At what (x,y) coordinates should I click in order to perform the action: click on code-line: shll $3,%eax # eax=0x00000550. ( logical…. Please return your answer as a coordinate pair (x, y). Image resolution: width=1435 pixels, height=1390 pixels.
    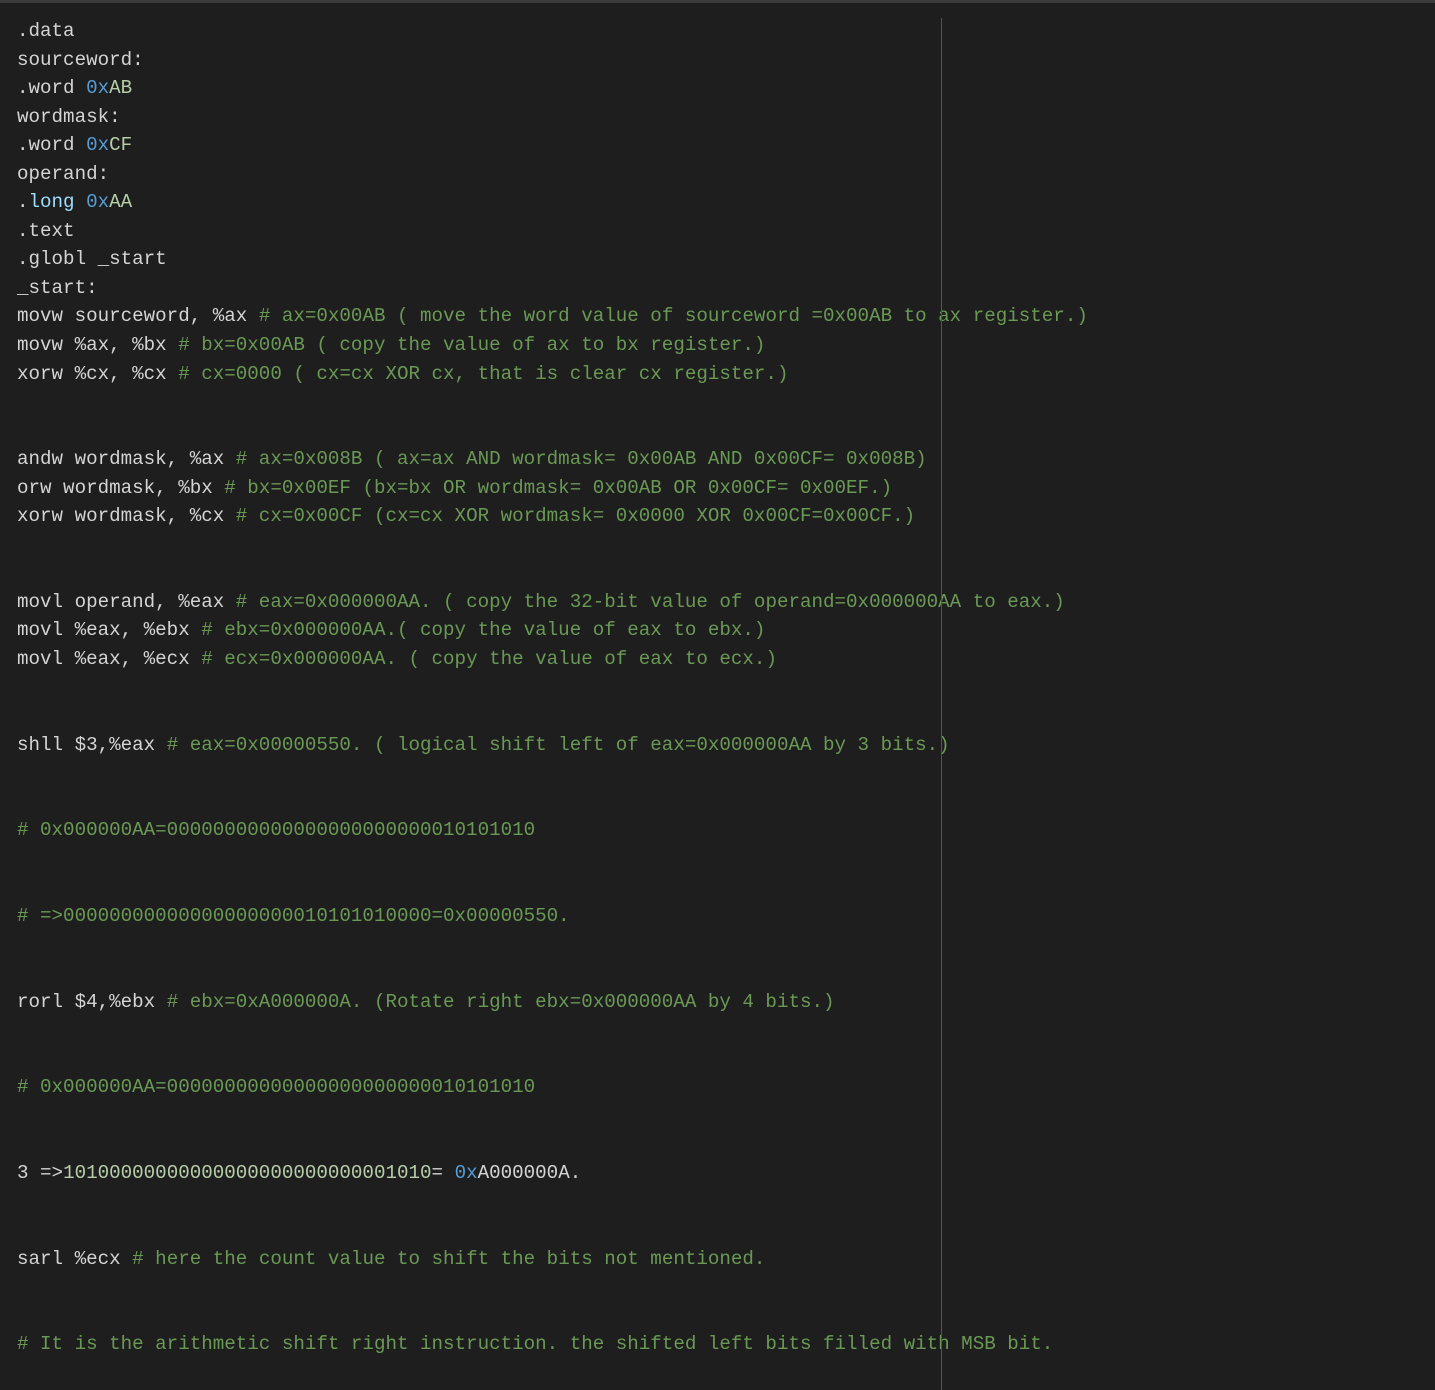
    Looking at the image, I should click on (552, 745).